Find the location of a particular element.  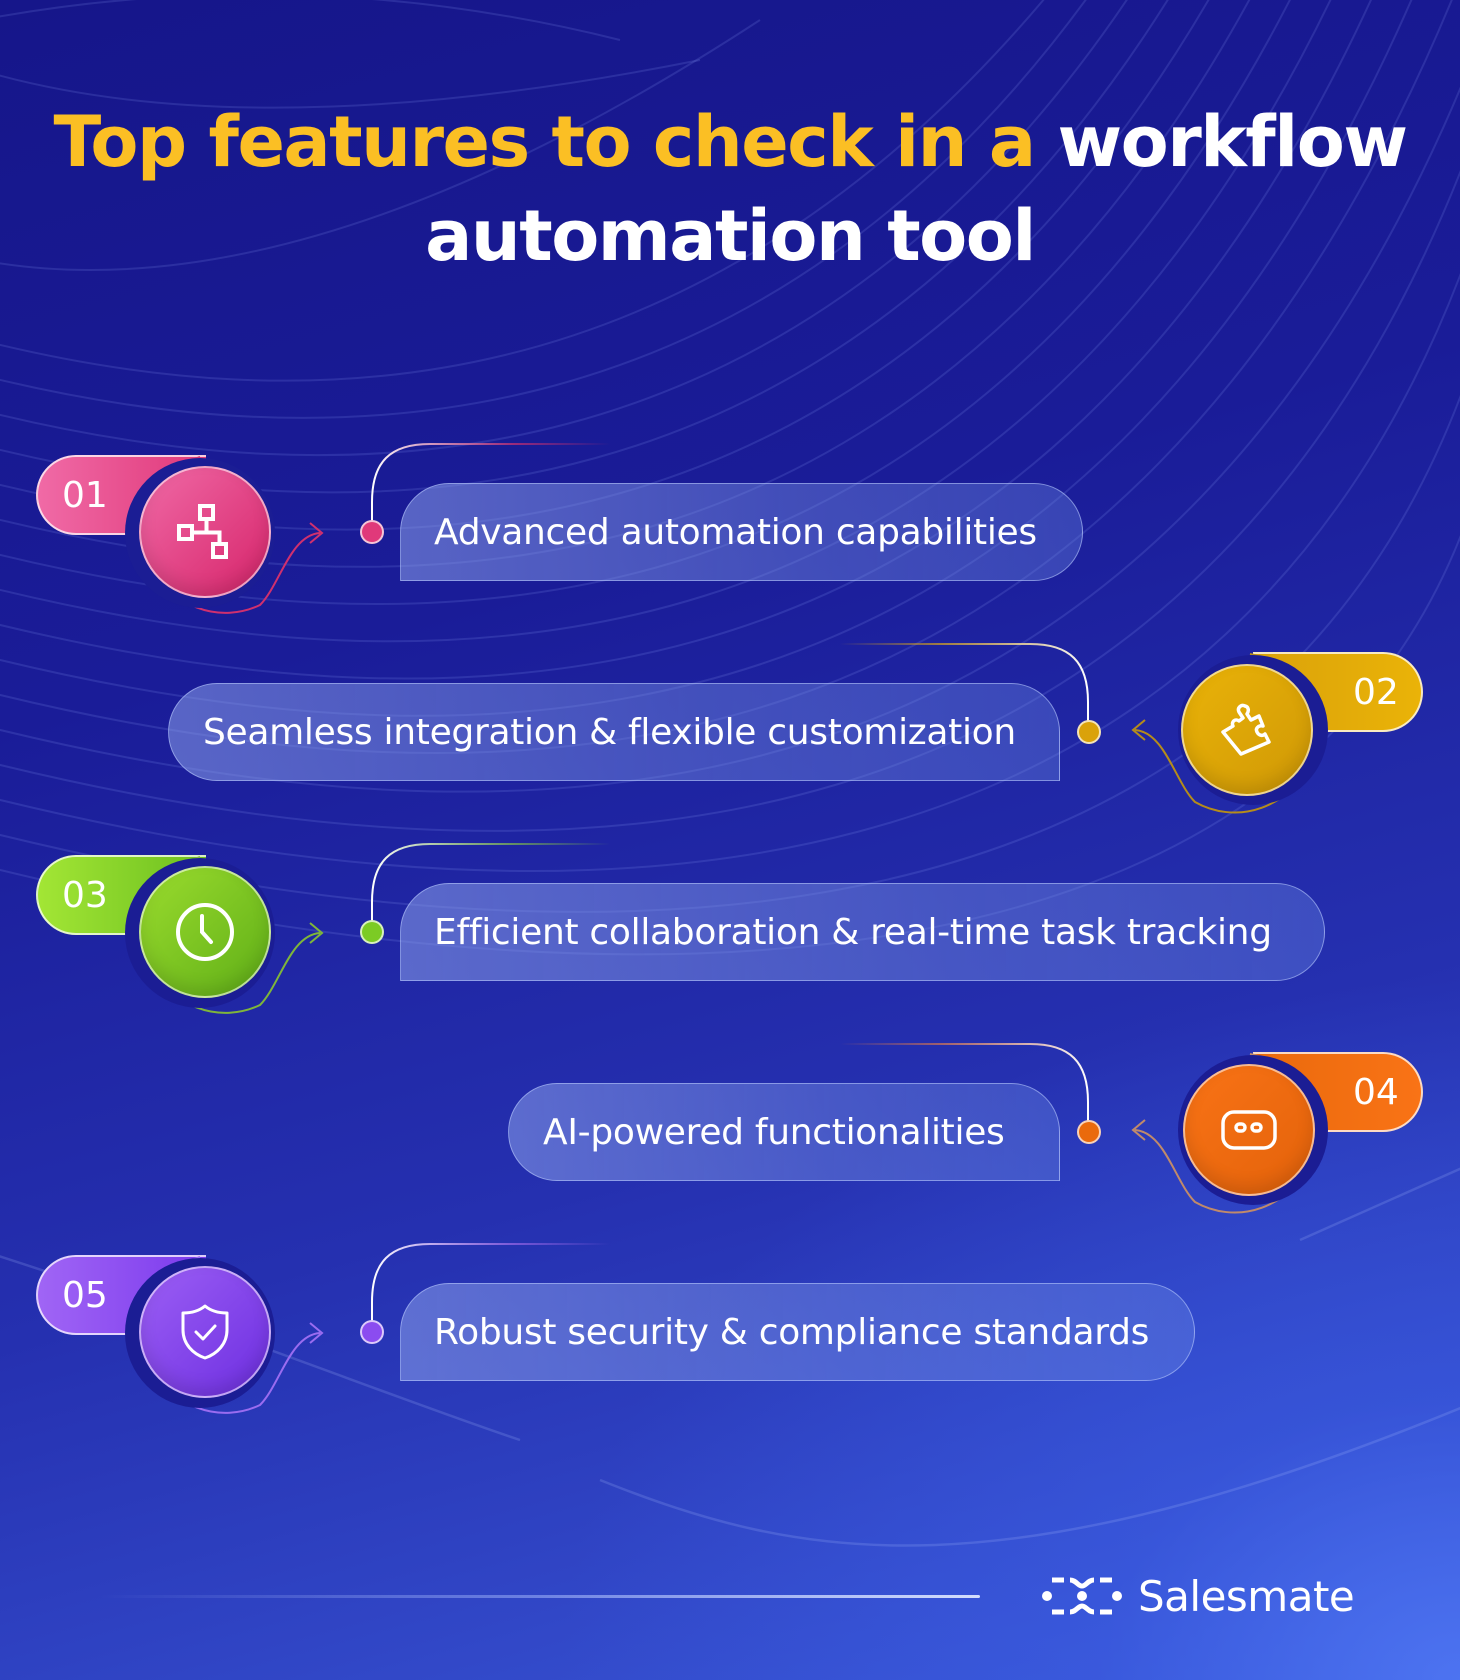

feature-number: 03 is located at coordinates (85, 895).